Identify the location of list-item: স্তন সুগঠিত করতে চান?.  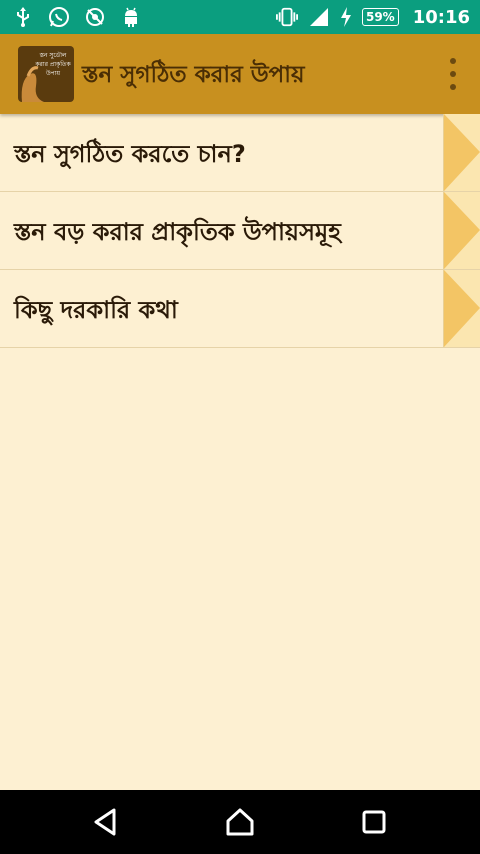
(240, 153).